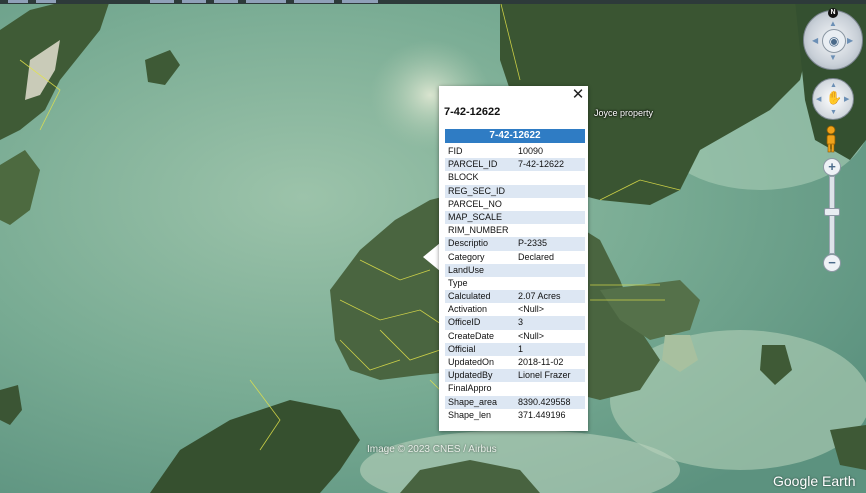 The width and height of the screenshot is (866, 493). What do you see at coordinates (833, 13) in the screenshot?
I see `north-indicator: N` at bounding box center [833, 13].